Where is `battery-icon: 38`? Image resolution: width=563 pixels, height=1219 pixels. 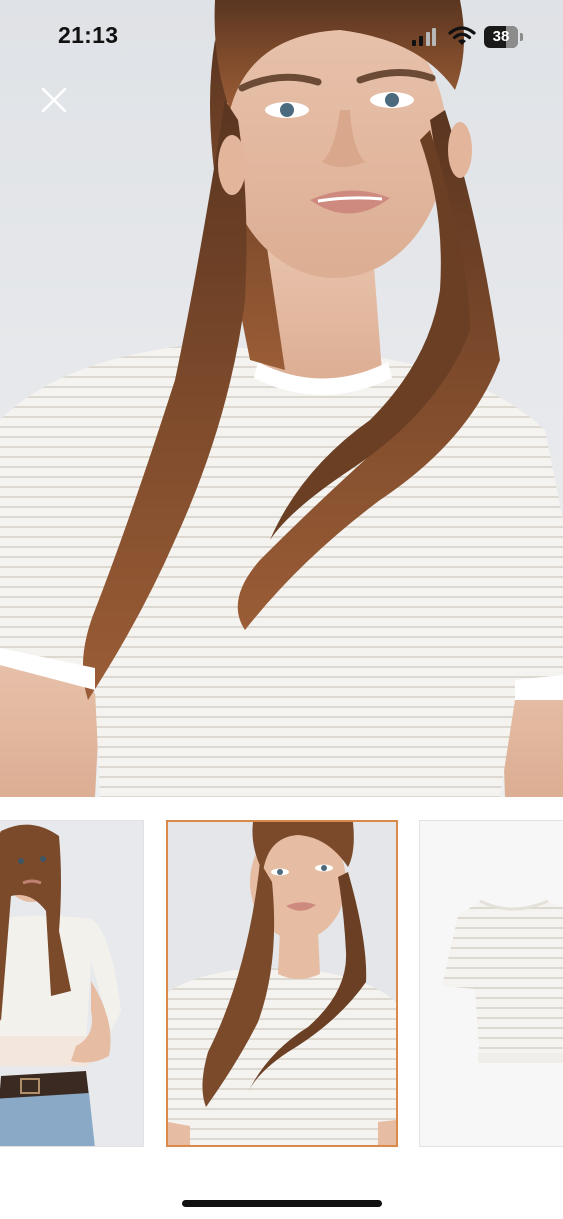 battery-icon: 38 is located at coordinates (505, 37).